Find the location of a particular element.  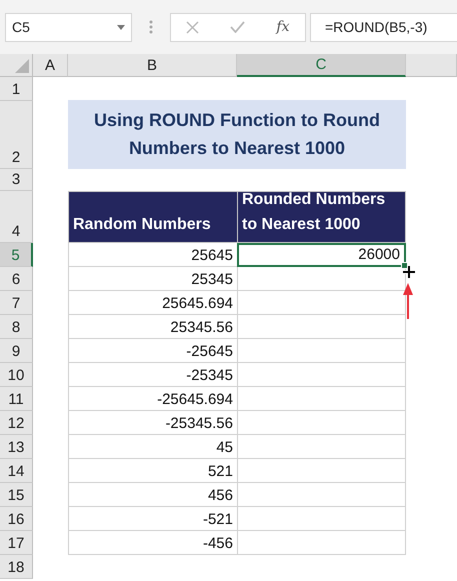

row-header: 3 is located at coordinates (16, 180).